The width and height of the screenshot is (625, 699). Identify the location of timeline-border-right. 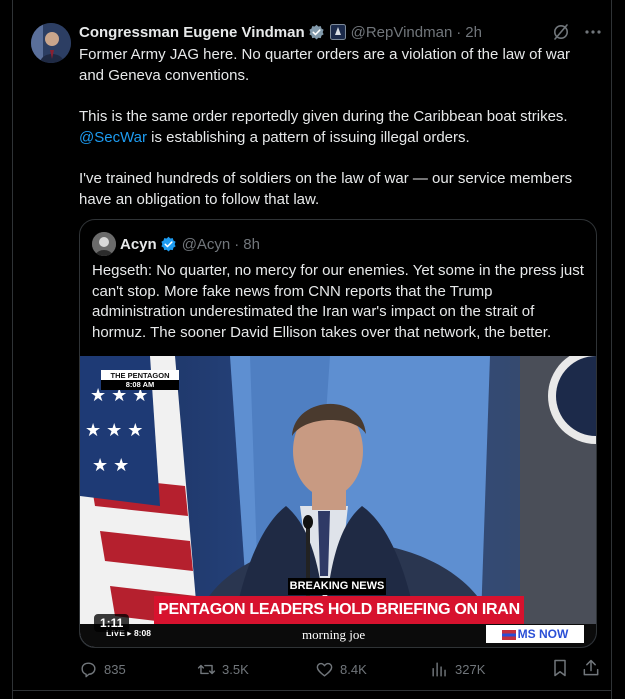
(611, 349).